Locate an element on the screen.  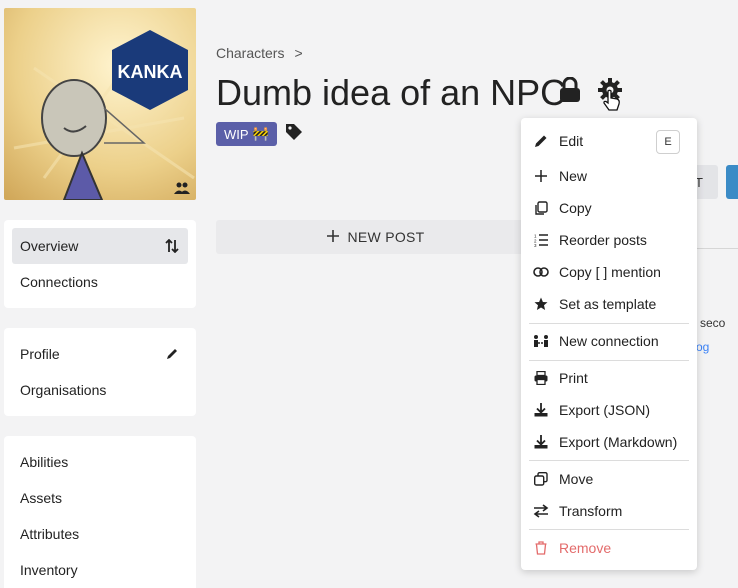
menu-item-export-json: Export (JSON) is located at coordinates (609, 410).